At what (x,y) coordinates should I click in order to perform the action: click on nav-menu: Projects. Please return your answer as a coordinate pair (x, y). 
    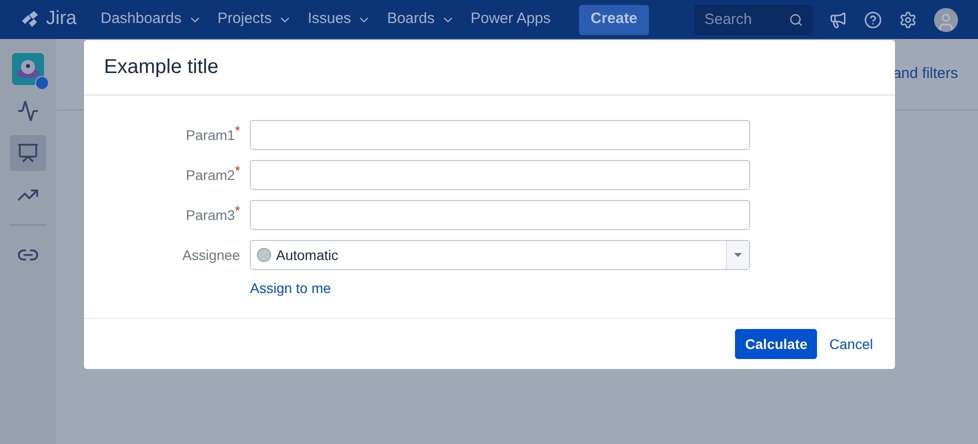
    Looking at the image, I should click on (255, 19).